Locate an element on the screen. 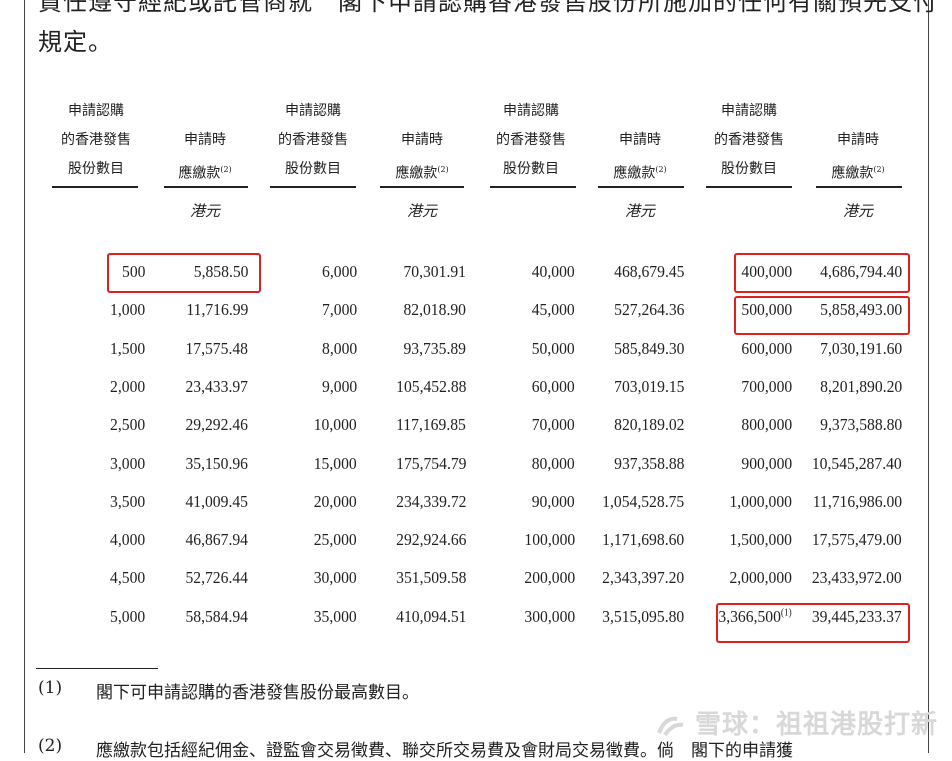  shares-cell: 5,000 is located at coordinates (127, 617).